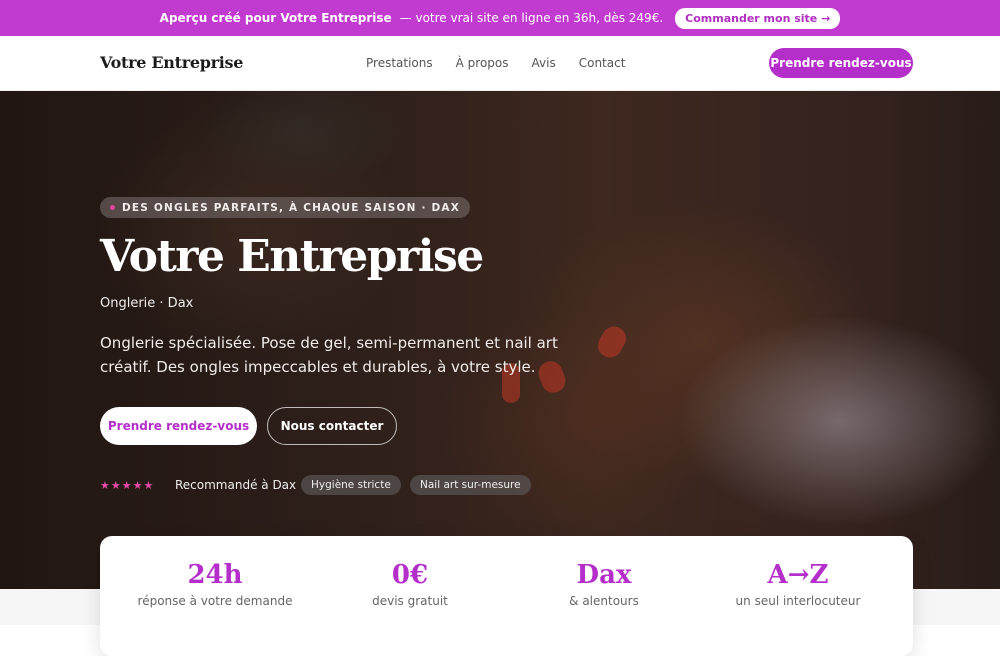 The height and width of the screenshot is (656, 1000). Describe the element at coordinates (604, 601) in the screenshot. I see `stat-label: & alentours` at that location.